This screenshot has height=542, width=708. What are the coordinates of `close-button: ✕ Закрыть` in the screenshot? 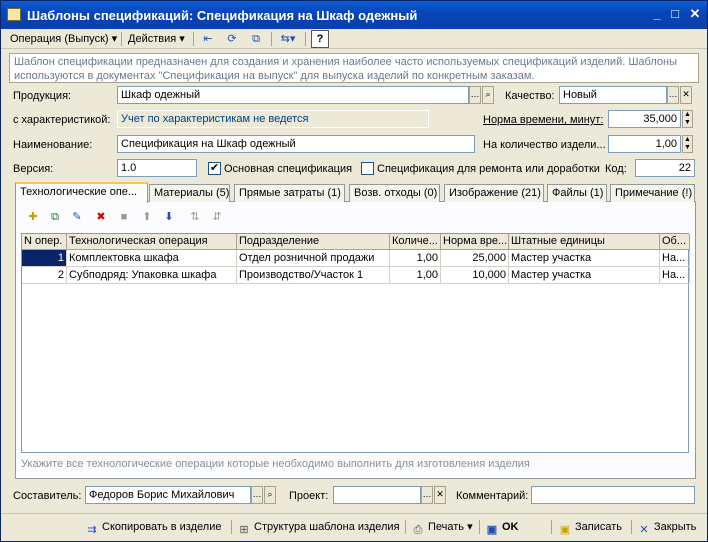 It's located at (666, 528).